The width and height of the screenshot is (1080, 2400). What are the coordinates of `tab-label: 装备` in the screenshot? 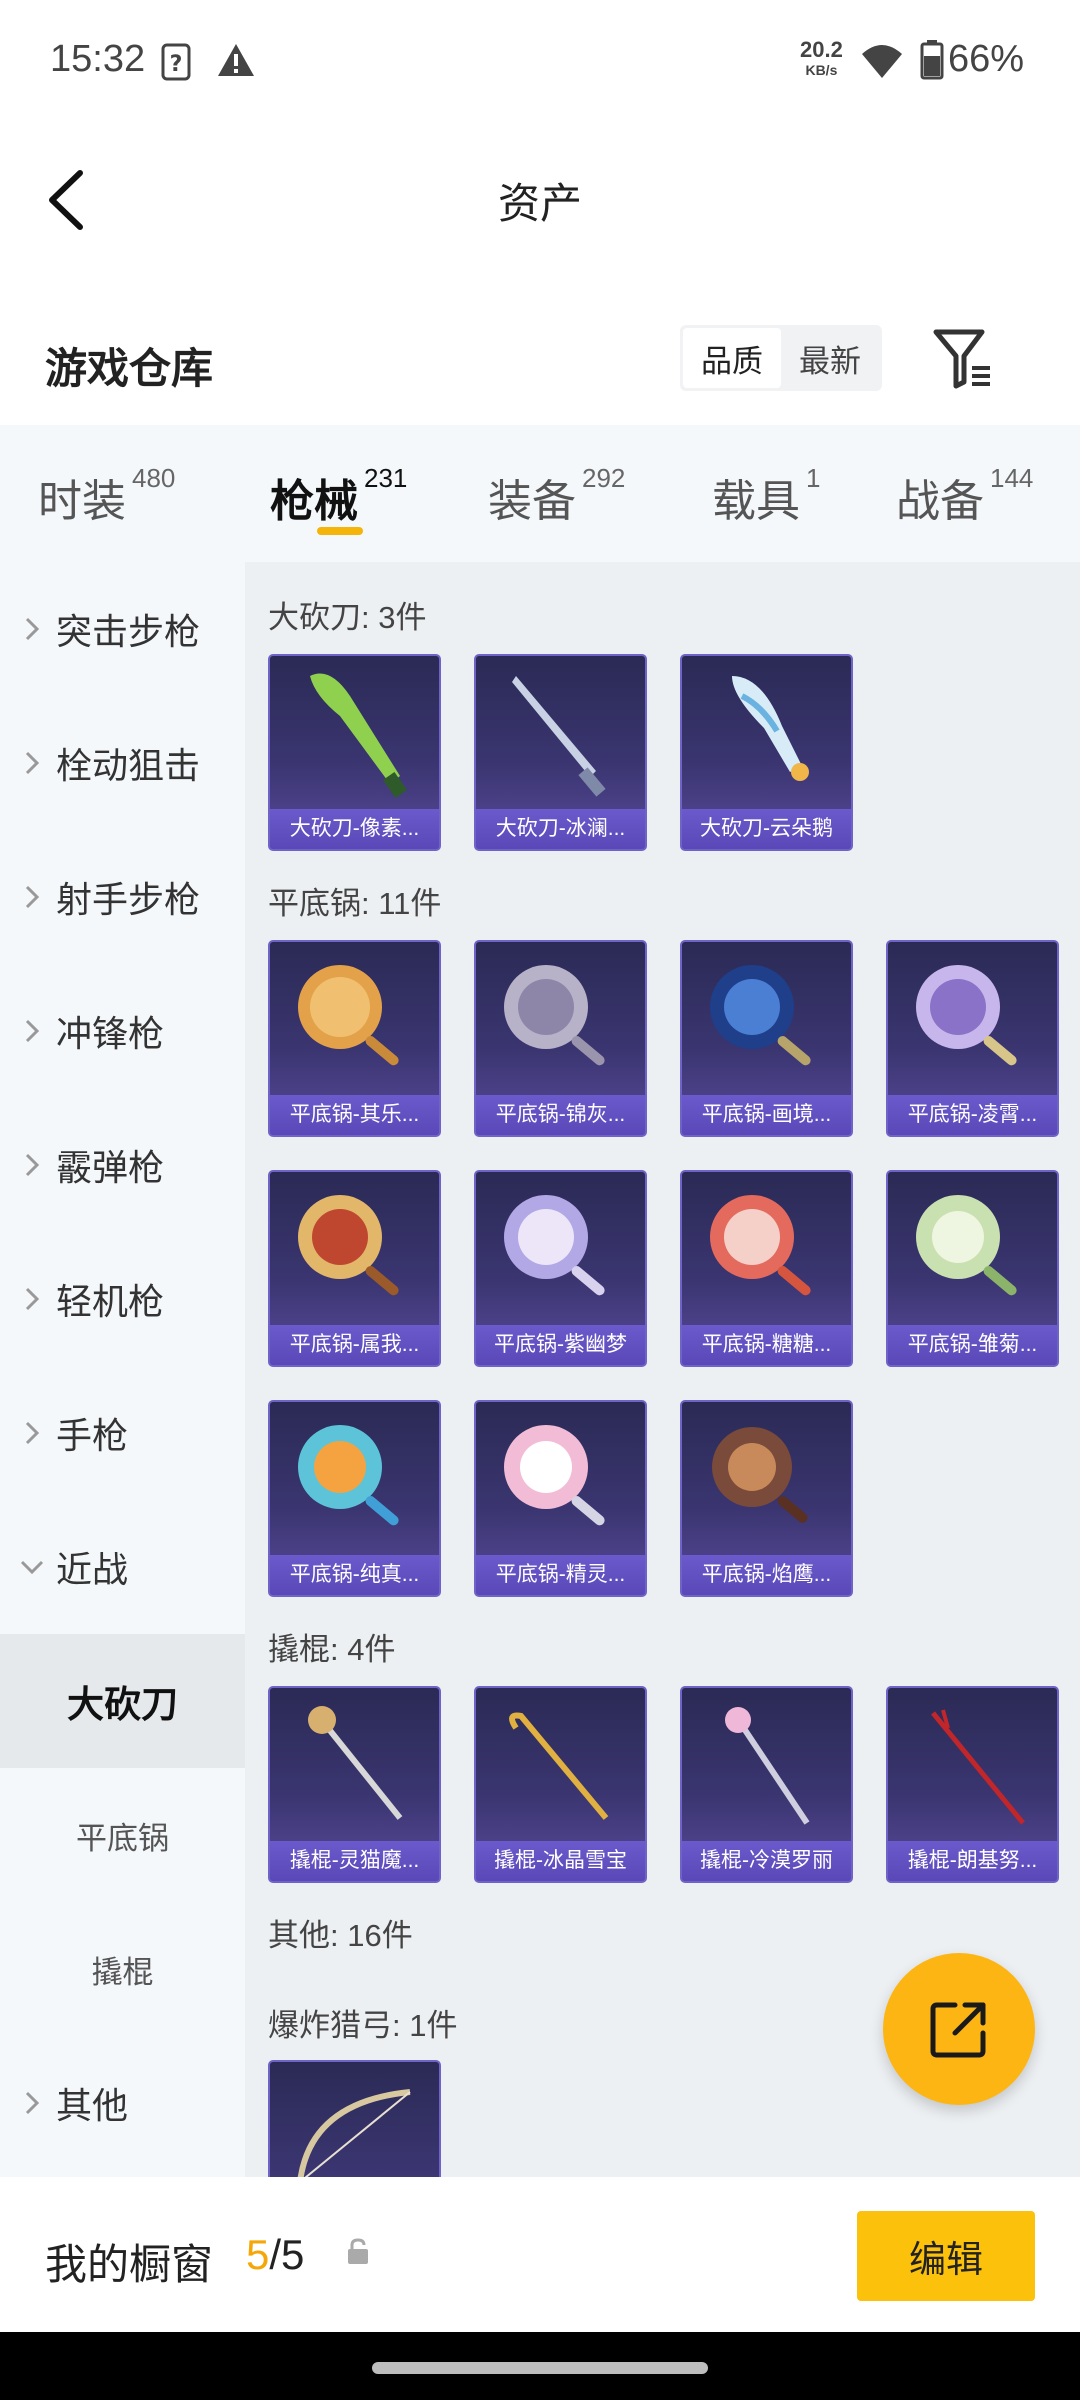 It's located at (532, 501).